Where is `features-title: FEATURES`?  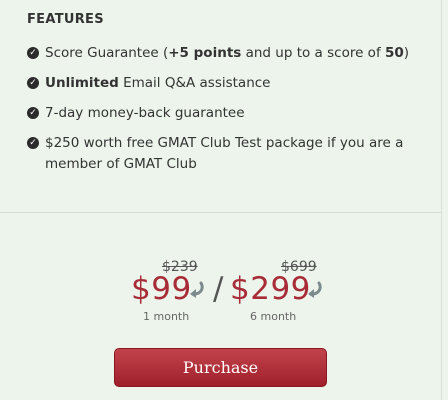 features-title: FEATURES is located at coordinates (65, 19).